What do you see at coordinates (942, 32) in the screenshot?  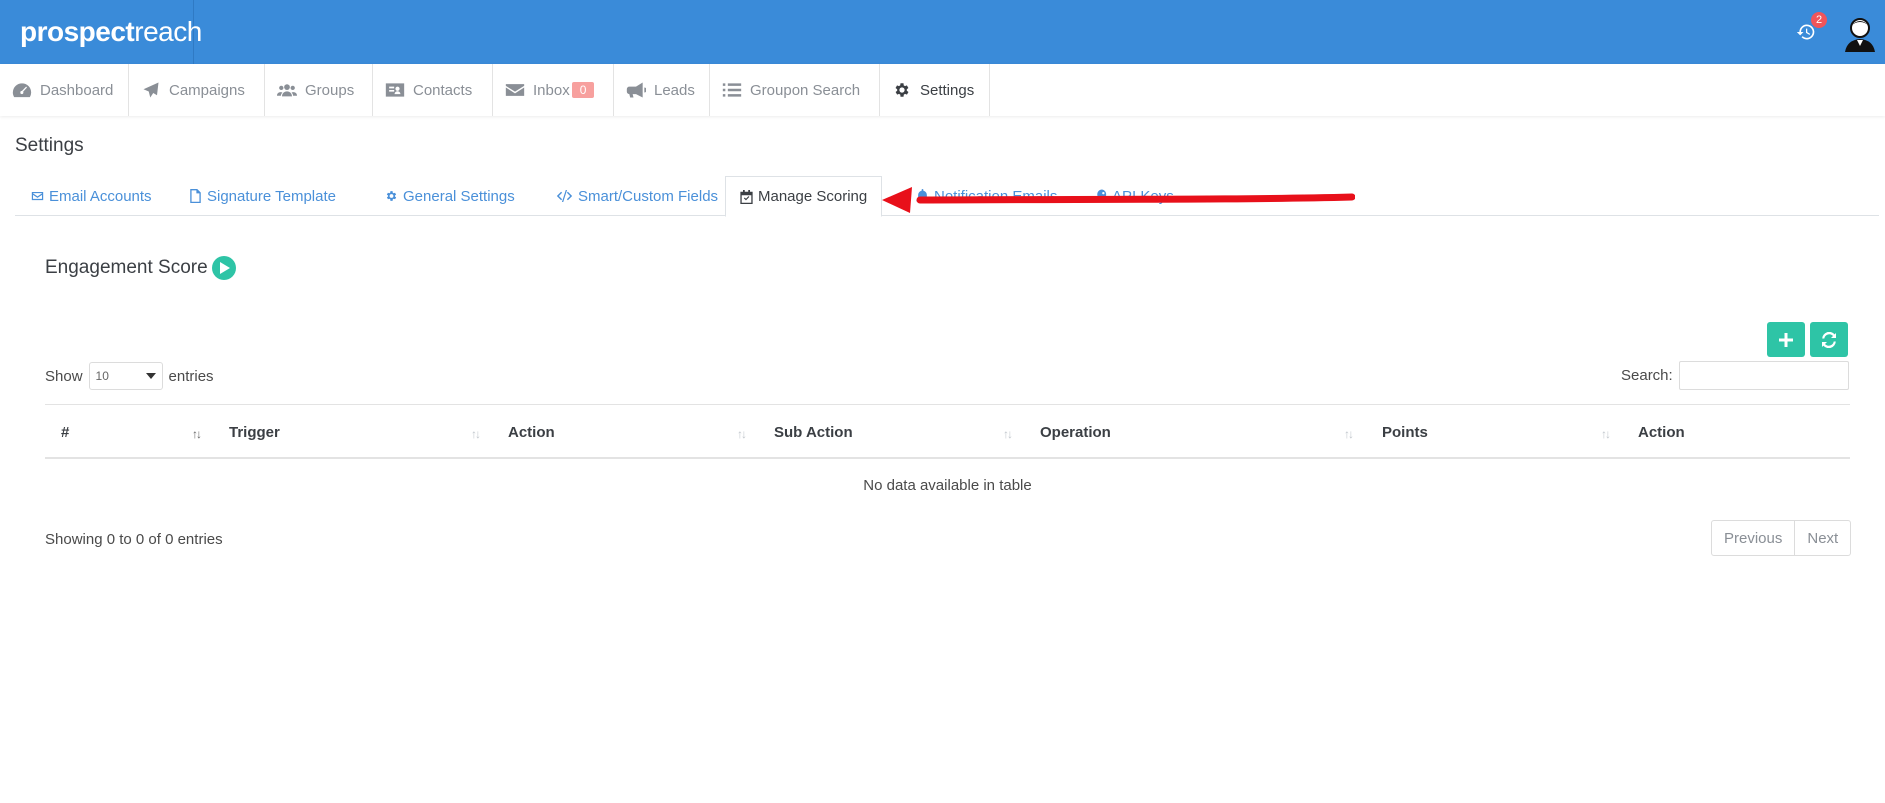 I see `top-header: prospect reach 2` at bounding box center [942, 32].